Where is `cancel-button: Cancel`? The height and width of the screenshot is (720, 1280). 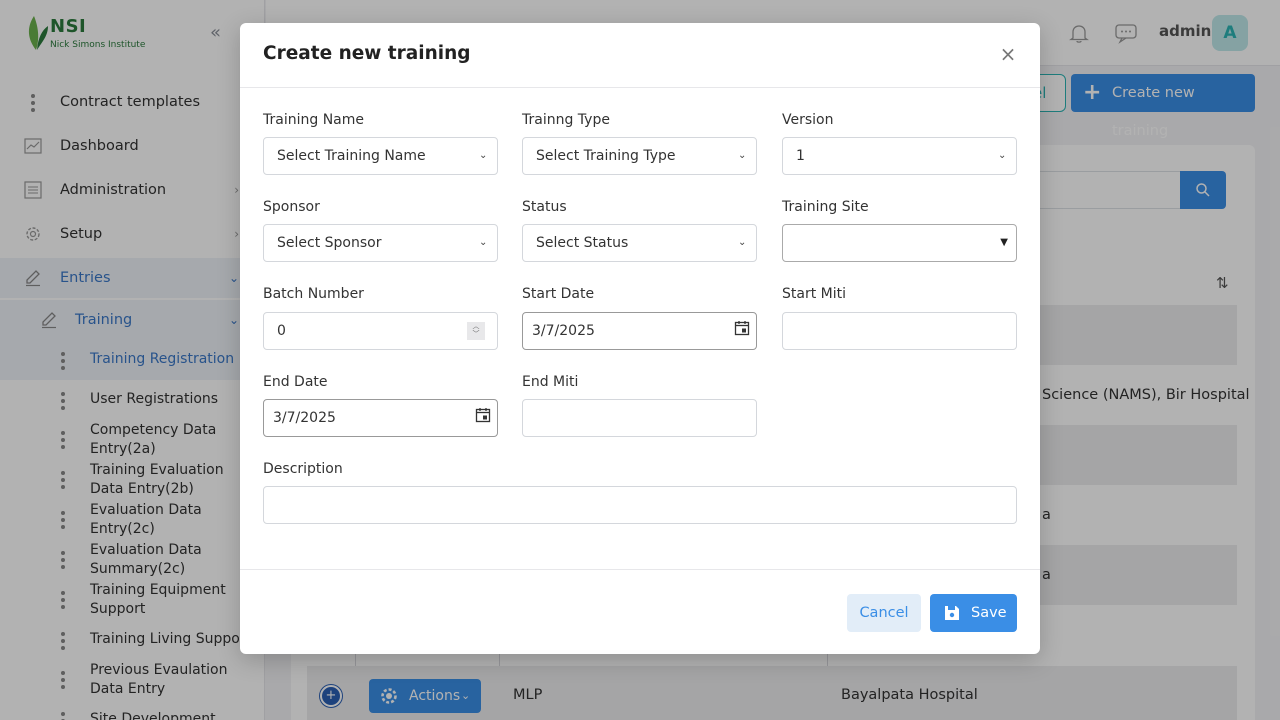 cancel-button: Cancel is located at coordinates (884, 613).